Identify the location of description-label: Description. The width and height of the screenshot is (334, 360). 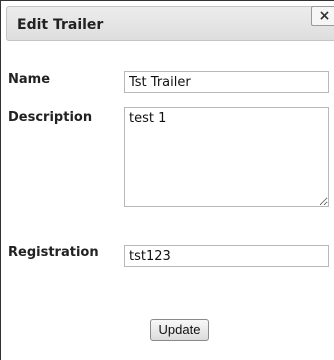
(50, 117).